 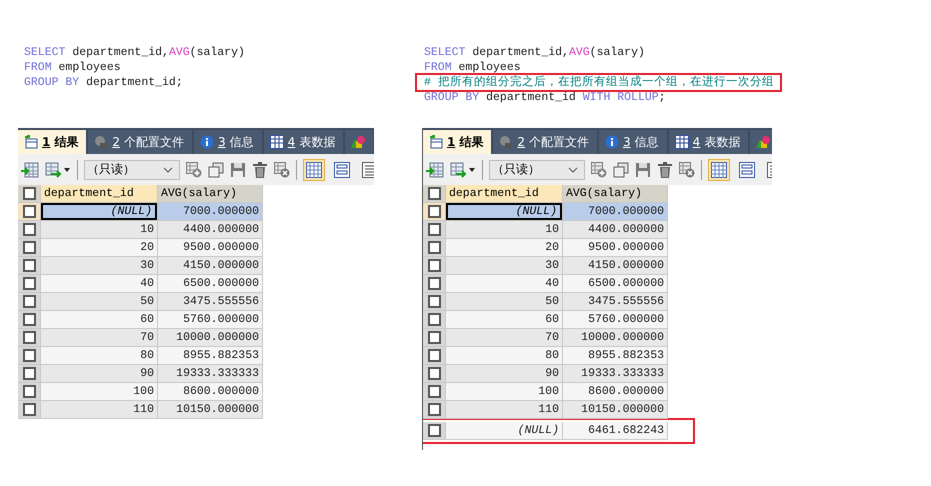 What do you see at coordinates (534, 52) in the screenshot?
I see `code-line: SELECT department_id,AVG(salary)` at bounding box center [534, 52].